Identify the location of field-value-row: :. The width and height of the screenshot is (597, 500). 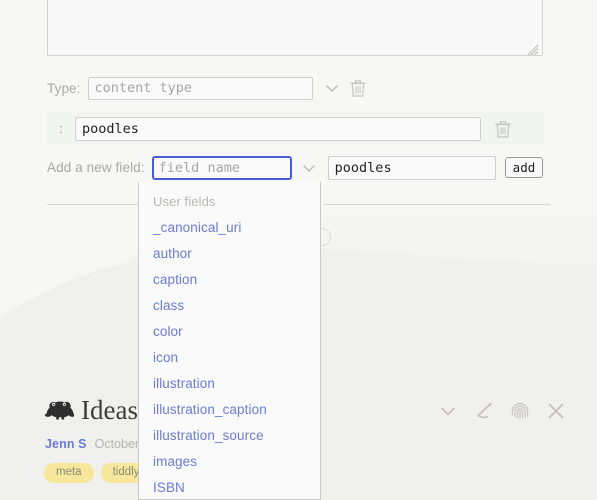
(295, 128).